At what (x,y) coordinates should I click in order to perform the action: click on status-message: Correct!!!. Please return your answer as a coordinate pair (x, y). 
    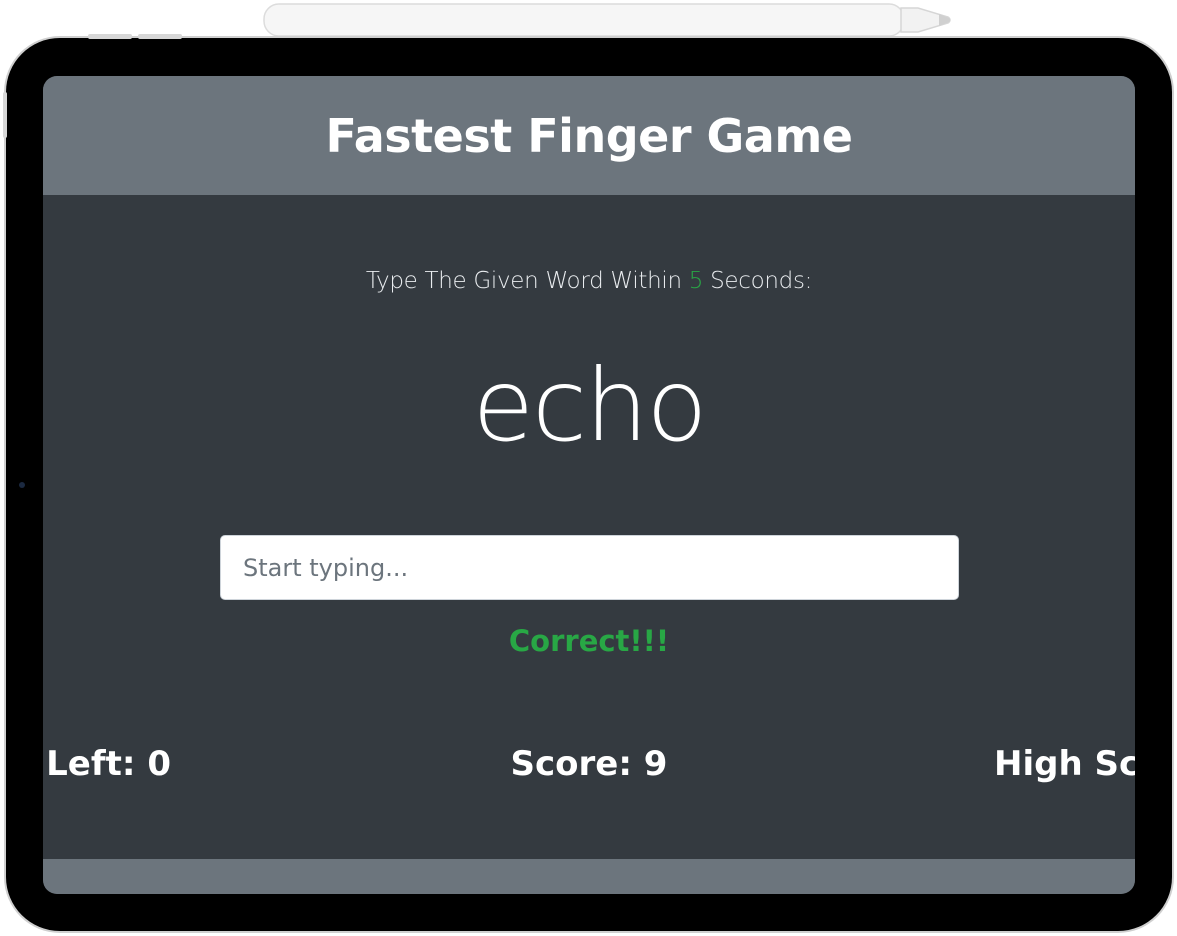
    Looking at the image, I should click on (589, 641).